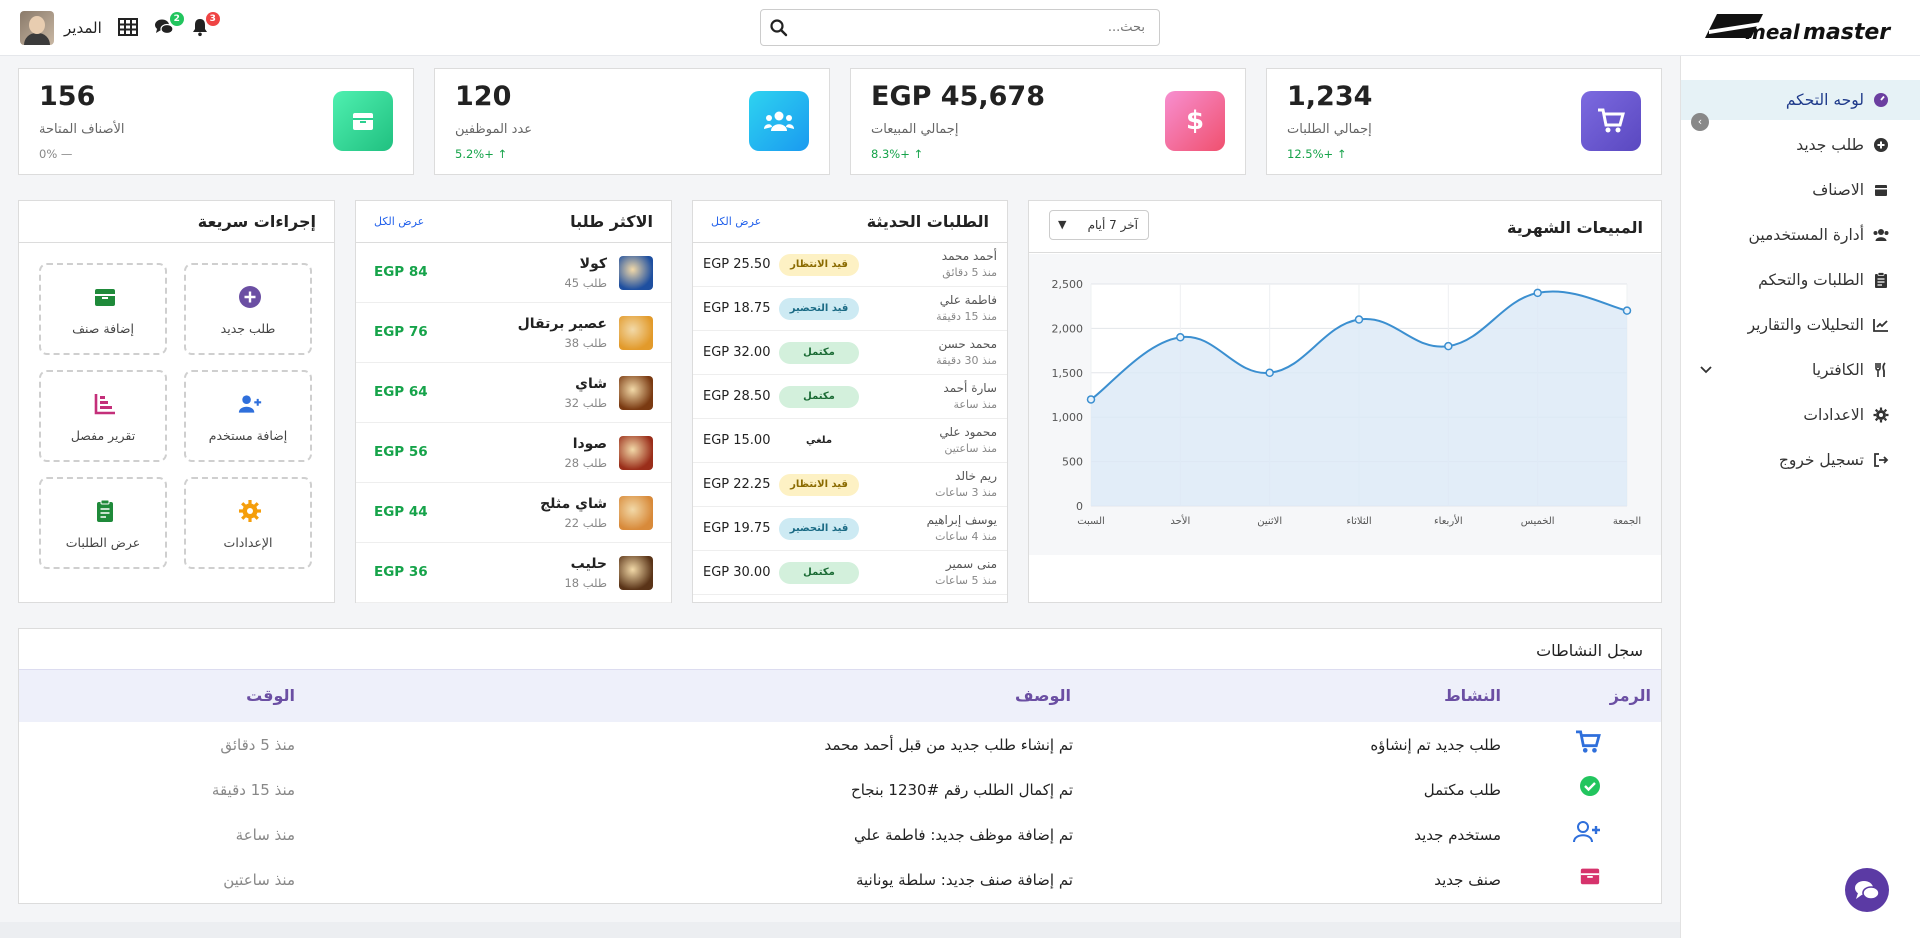 The image size is (1920, 938). I want to click on customer-name: فاطمة علي, so click(968, 300).